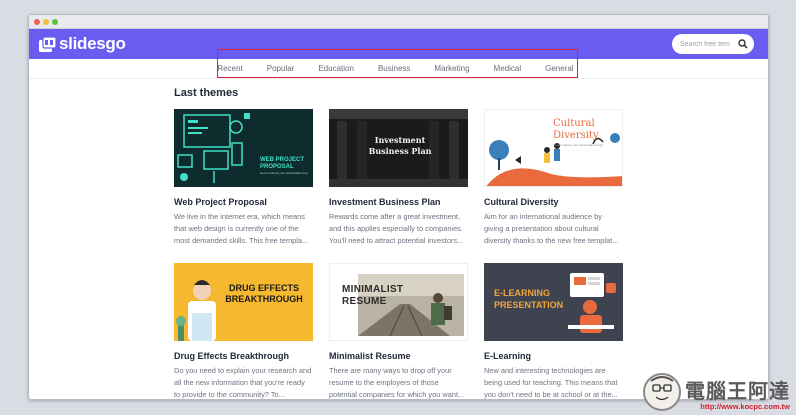 The width and height of the screenshot is (796, 415). I want to click on search-box, so click(713, 44).